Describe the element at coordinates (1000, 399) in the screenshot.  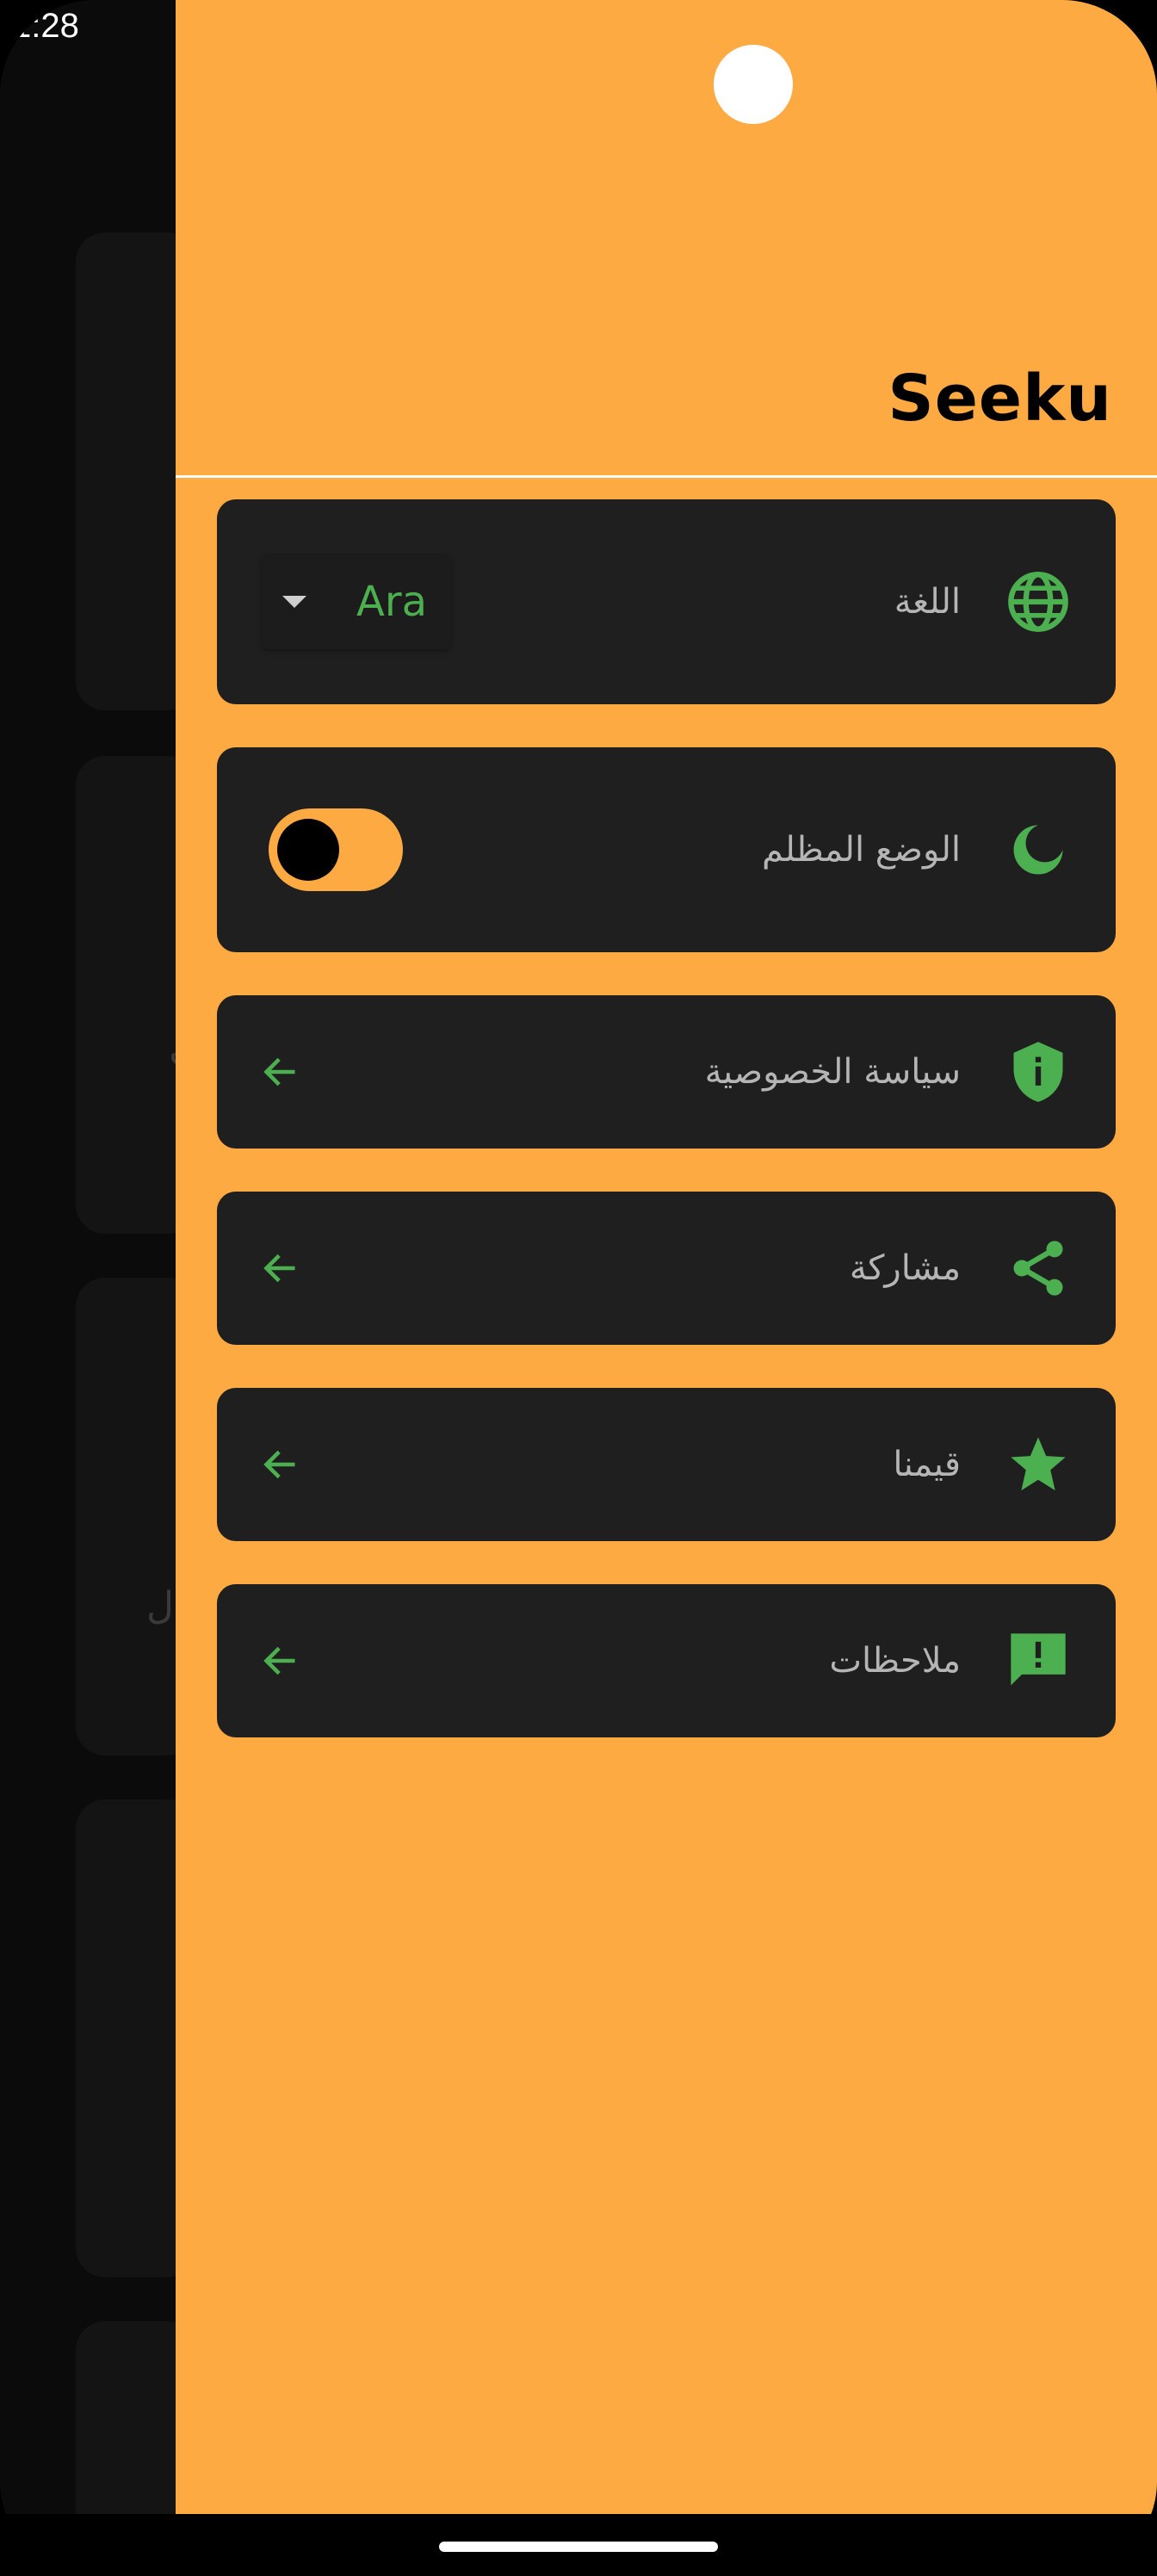
I see `app-title: Seeku` at that location.